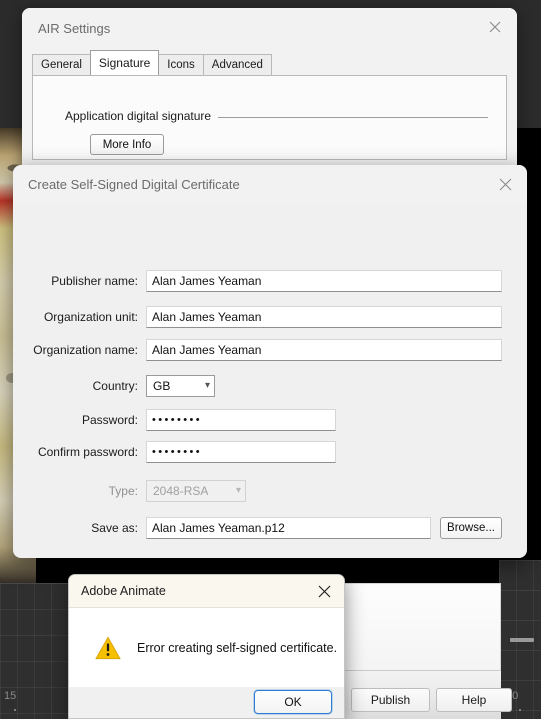 This screenshot has height=719, width=541. What do you see at coordinates (115, 386) in the screenshot?
I see `country-label: Country:` at bounding box center [115, 386].